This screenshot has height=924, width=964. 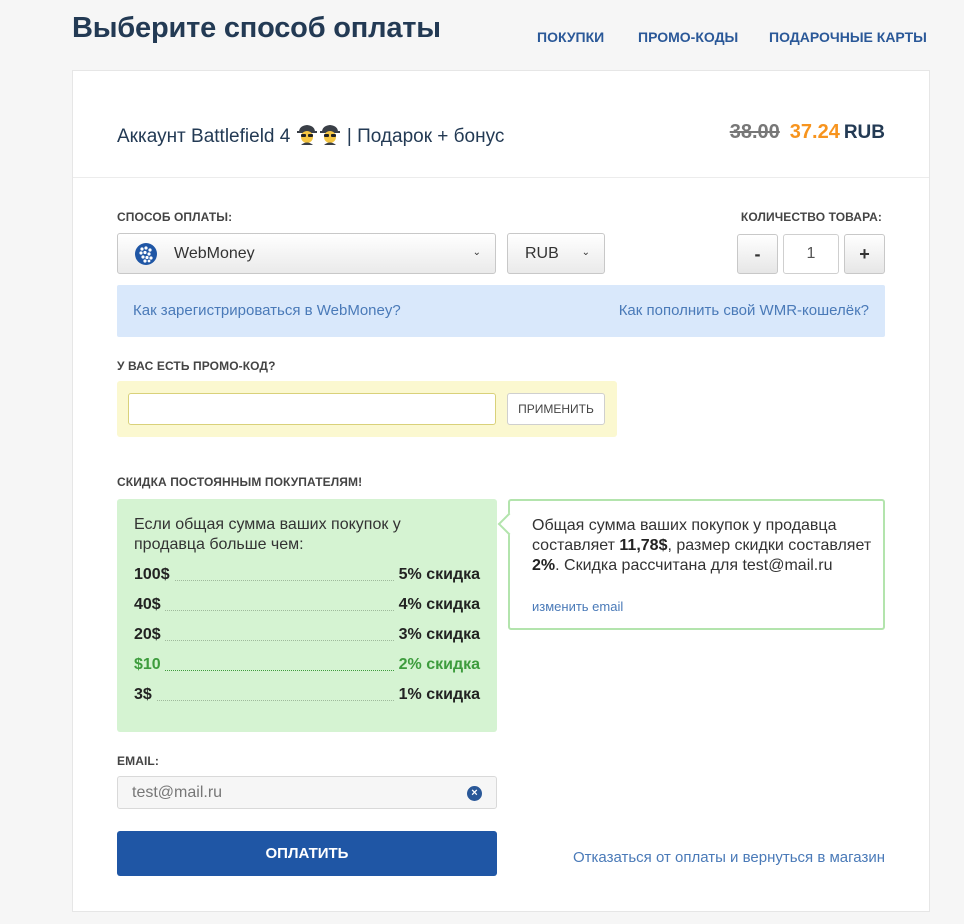 I want to click on payment-method-select: WebMoney ⌄, so click(x=306, y=253).